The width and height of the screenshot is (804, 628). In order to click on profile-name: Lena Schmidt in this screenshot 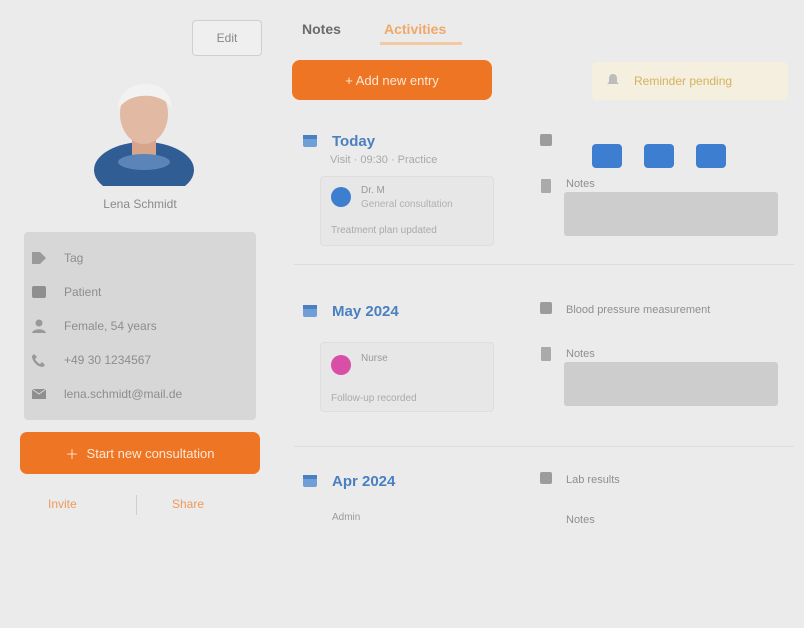, I will do `click(140, 204)`.